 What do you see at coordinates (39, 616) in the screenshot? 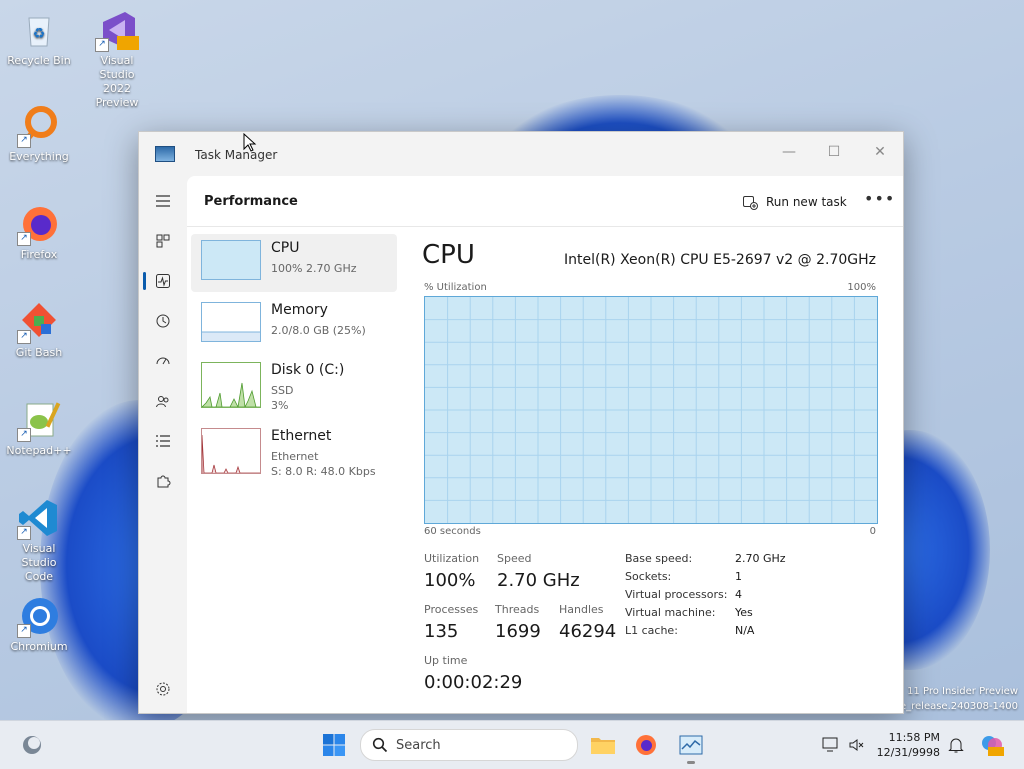
I see `chromium-icon: ↗` at bounding box center [39, 616].